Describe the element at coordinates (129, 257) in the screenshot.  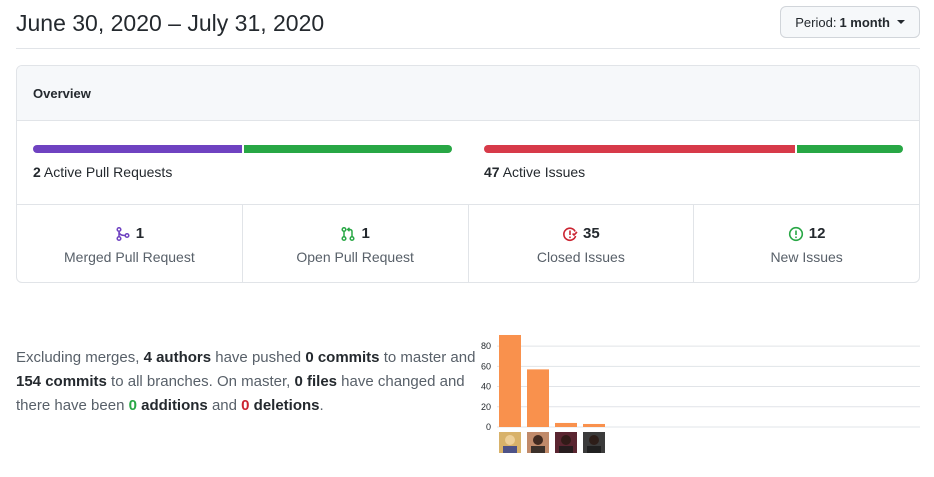
I see `merged-prs-label: Merged Pull Request` at that location.